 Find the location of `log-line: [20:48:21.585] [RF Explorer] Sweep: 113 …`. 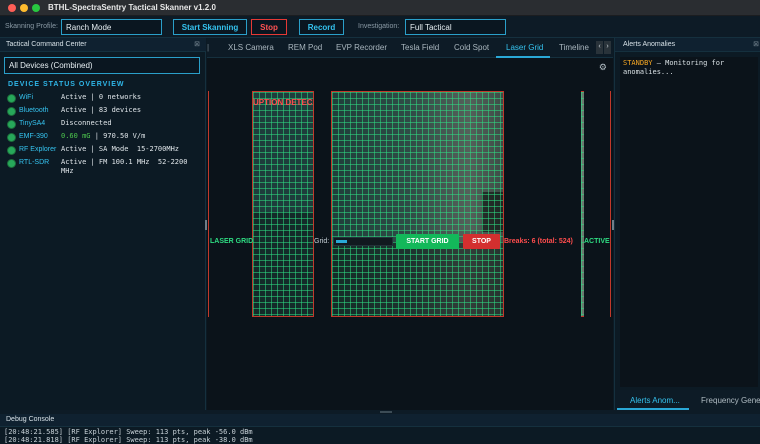

log-line: [20:48:21.585] [RF Explorer] Sweep: 113 … is located at coordinates (128, 432).